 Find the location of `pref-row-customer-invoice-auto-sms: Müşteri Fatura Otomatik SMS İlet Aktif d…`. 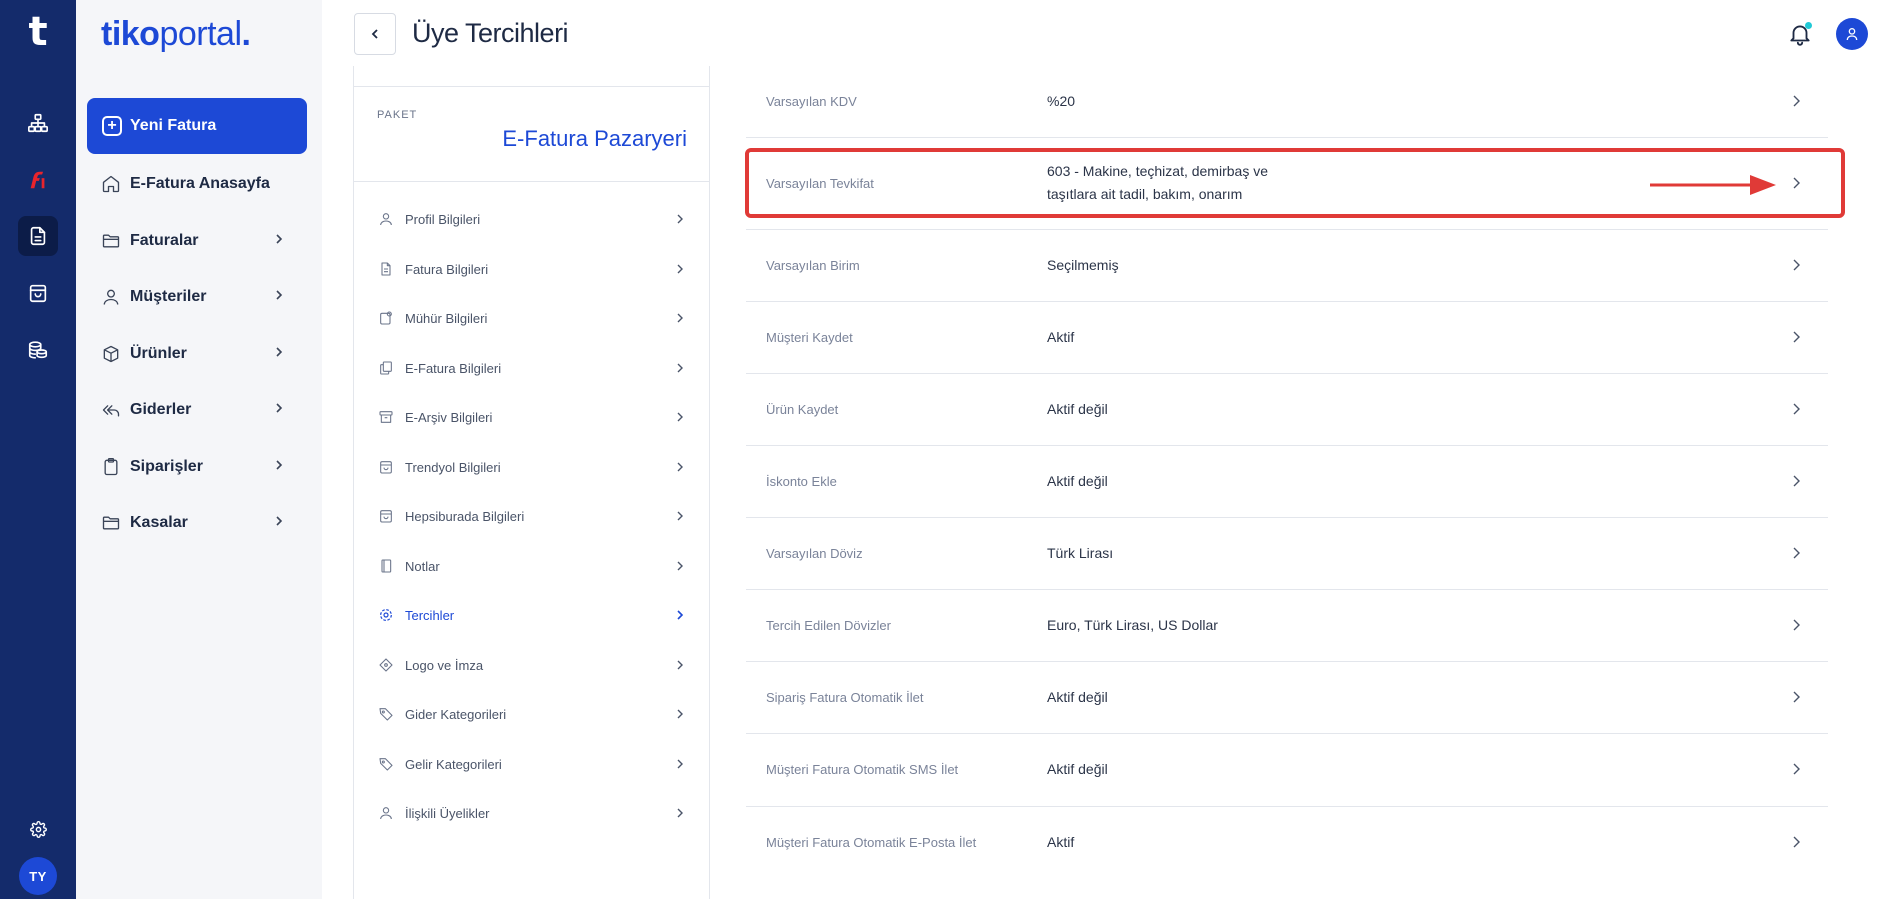

pref-row-customer-invoice-auto-sms: Müşteri Fatura Otomatik SMS İlet Aktif d… is located at coordinates (1287, 770).